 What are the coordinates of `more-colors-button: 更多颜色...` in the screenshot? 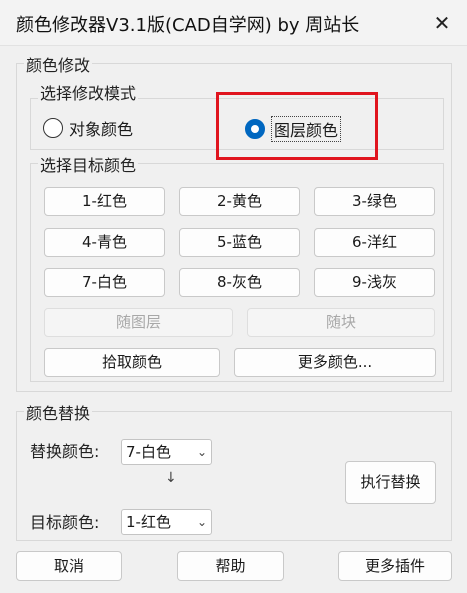 It's located at (335, 362).